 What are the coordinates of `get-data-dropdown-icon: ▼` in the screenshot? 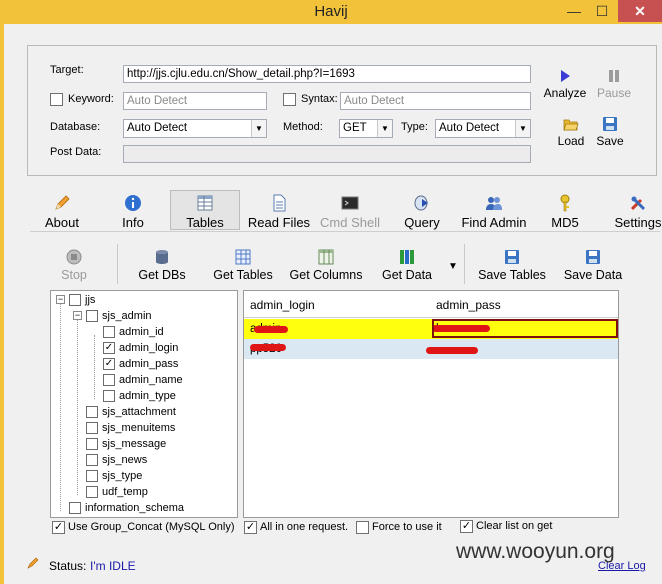 It's located at (453, 266).